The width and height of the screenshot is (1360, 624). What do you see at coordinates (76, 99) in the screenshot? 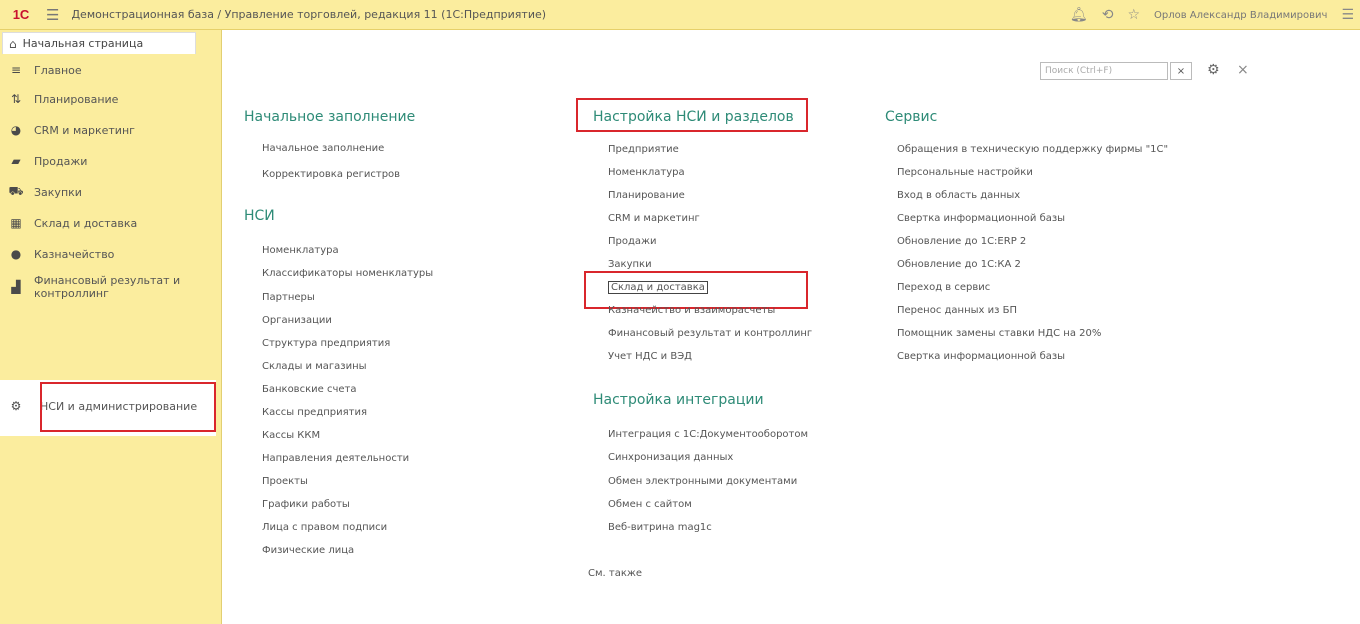
I see `sidebar-item-label: Планирование` at bounding box center [76, 99].